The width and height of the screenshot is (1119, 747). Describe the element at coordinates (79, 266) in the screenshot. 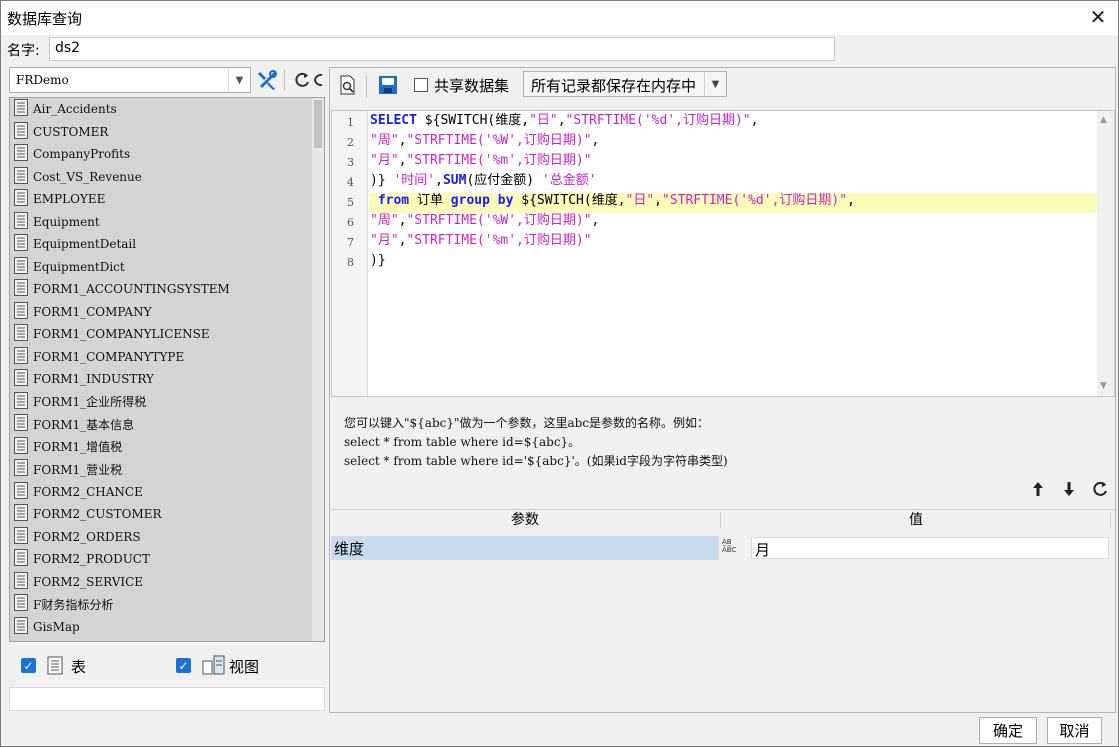

I see `table-name: EquipmentDict` at that location.